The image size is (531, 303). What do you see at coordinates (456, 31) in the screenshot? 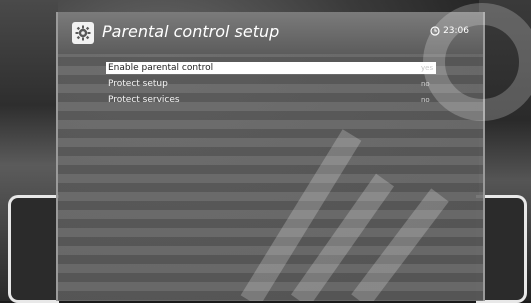
I see `clock-time: 23:06` at bounding box center [456, 31].